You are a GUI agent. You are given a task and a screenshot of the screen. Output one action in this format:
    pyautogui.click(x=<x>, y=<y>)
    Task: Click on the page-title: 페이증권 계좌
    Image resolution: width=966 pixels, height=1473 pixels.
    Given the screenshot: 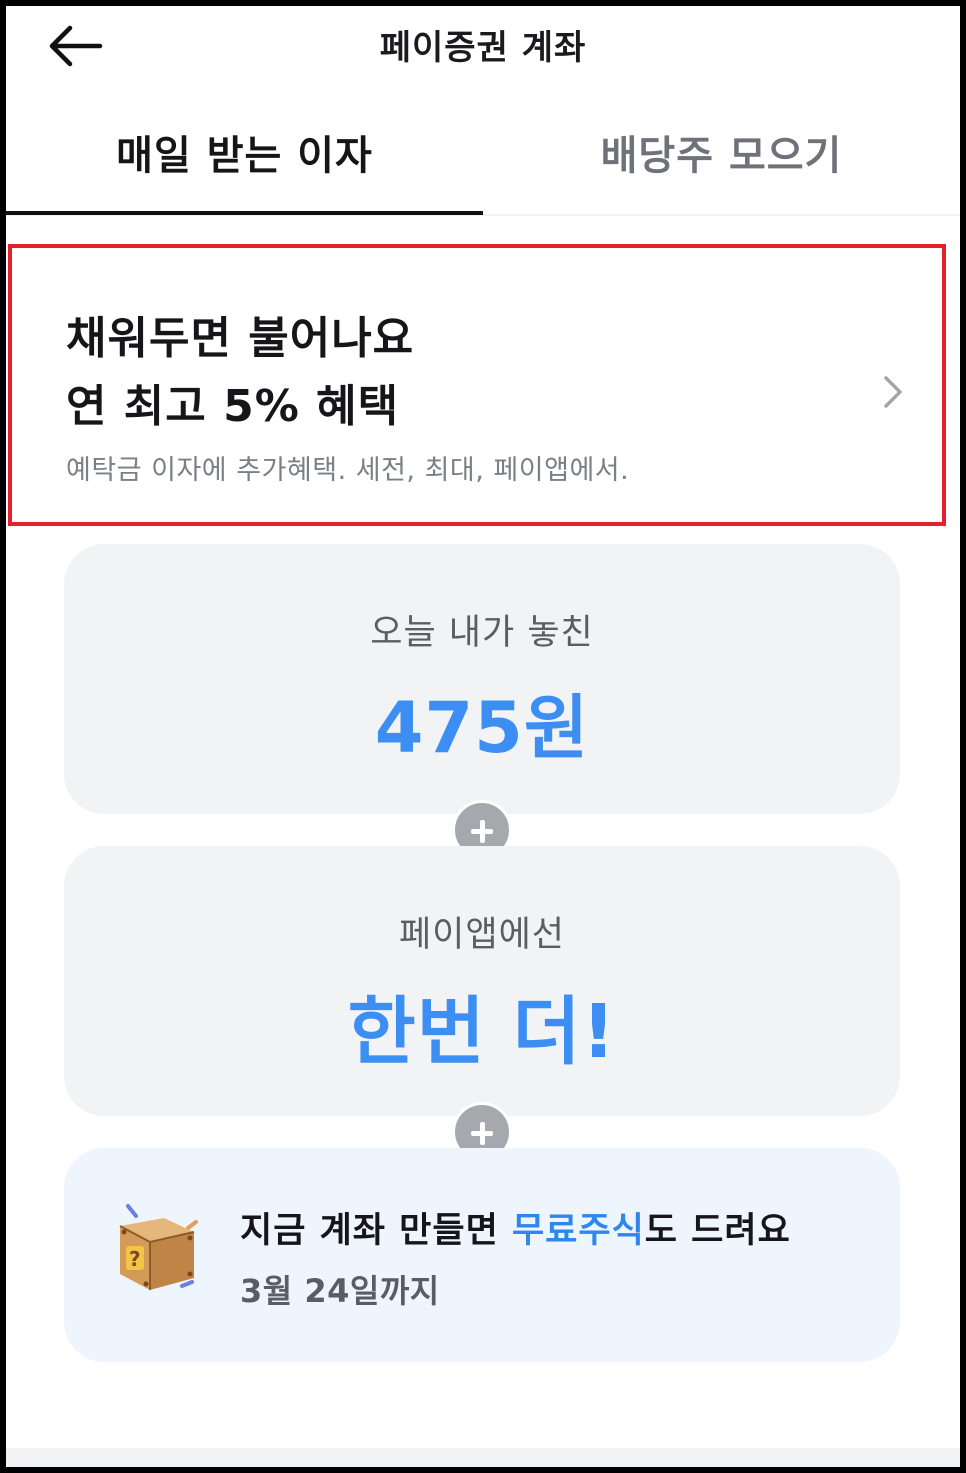 What is the action you would take?
    pyautogui.click(x=483, y=48)
    